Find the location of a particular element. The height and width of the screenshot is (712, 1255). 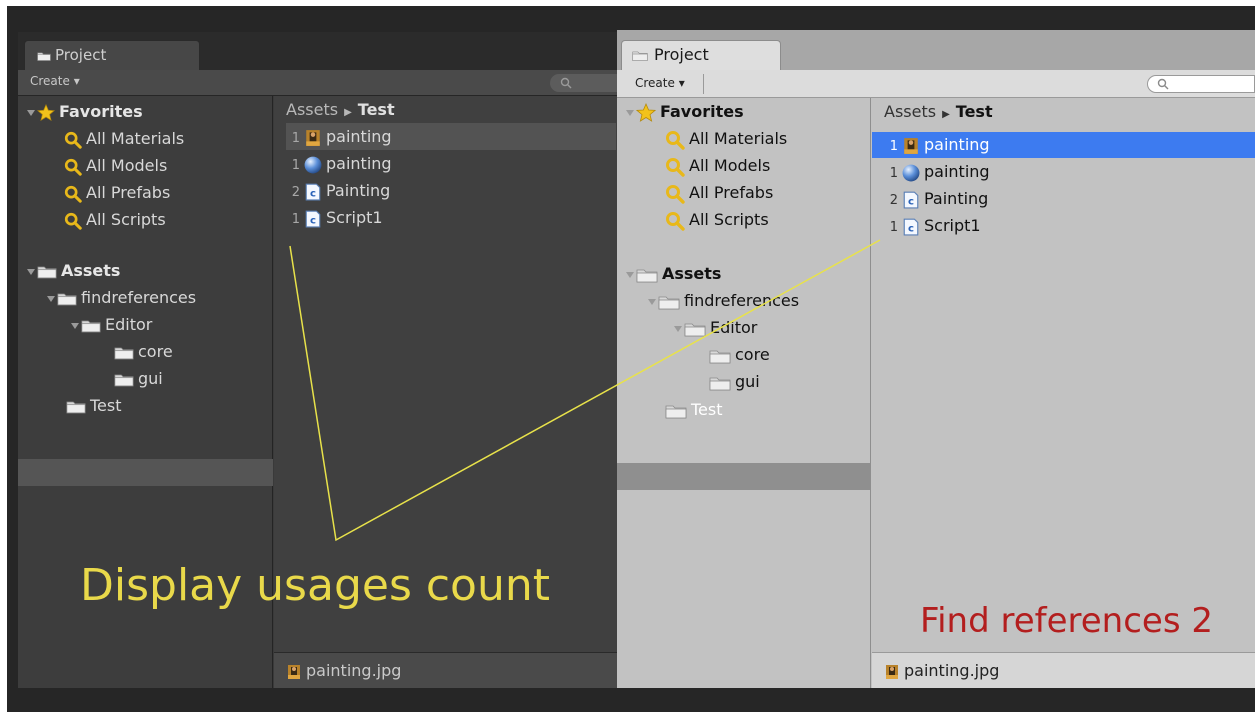

file-row-selected: 1 painting is located at coordinates (937, 144).